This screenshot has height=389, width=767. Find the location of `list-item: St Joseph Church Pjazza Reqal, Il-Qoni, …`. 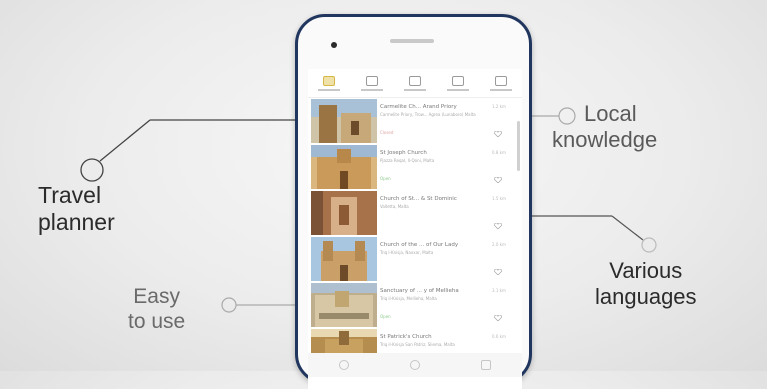

list-item: St Joseph Church Pjazza Reqal, Il-Qoni, … is located at coordinates (415, 168).